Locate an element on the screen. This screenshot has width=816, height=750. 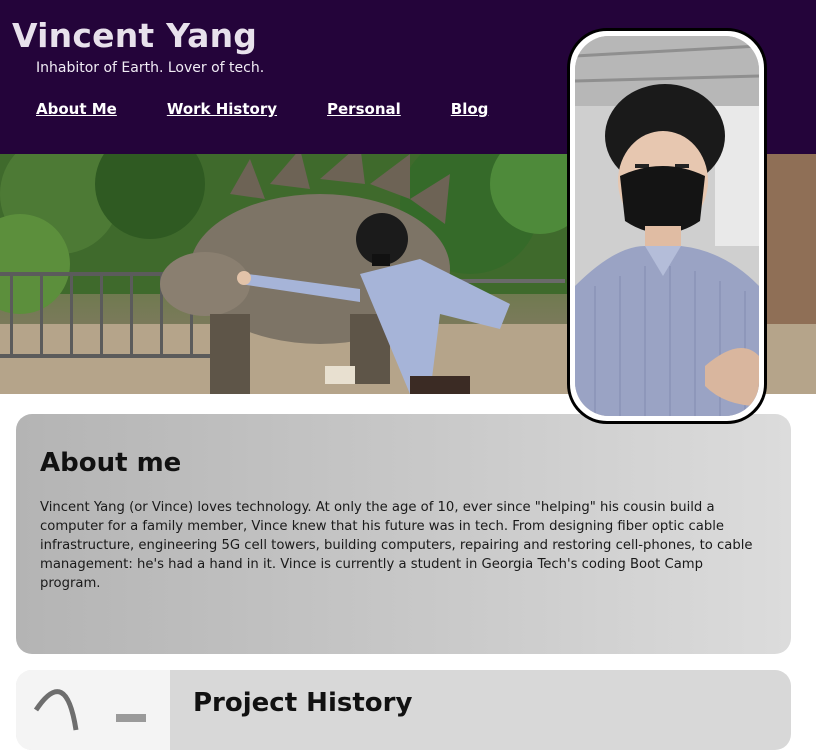
project-history-section: Project History is located at coordinates (403, 710).